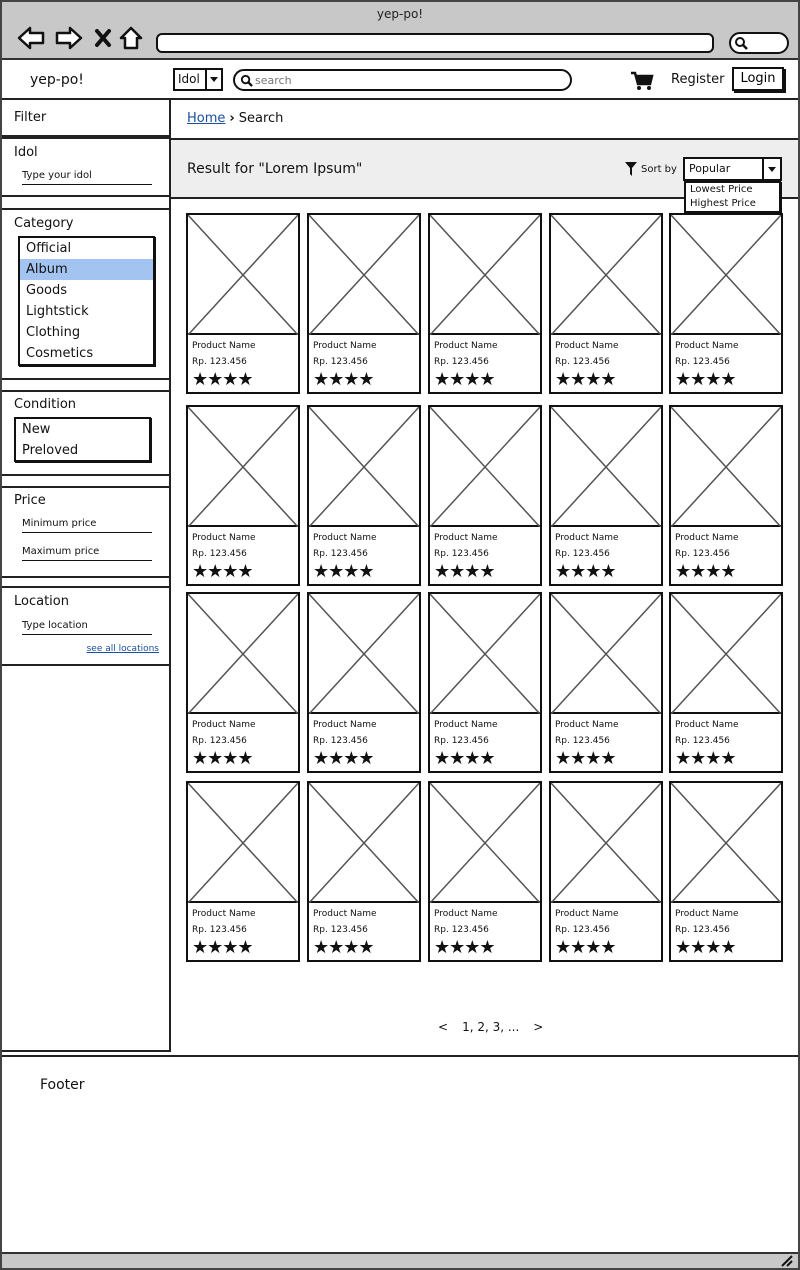 This screenshot has width=800, height=1270. Describe the element at coordinates (344, 380) in the screenshot. I see `rating-stars: ★★★★` at that location.